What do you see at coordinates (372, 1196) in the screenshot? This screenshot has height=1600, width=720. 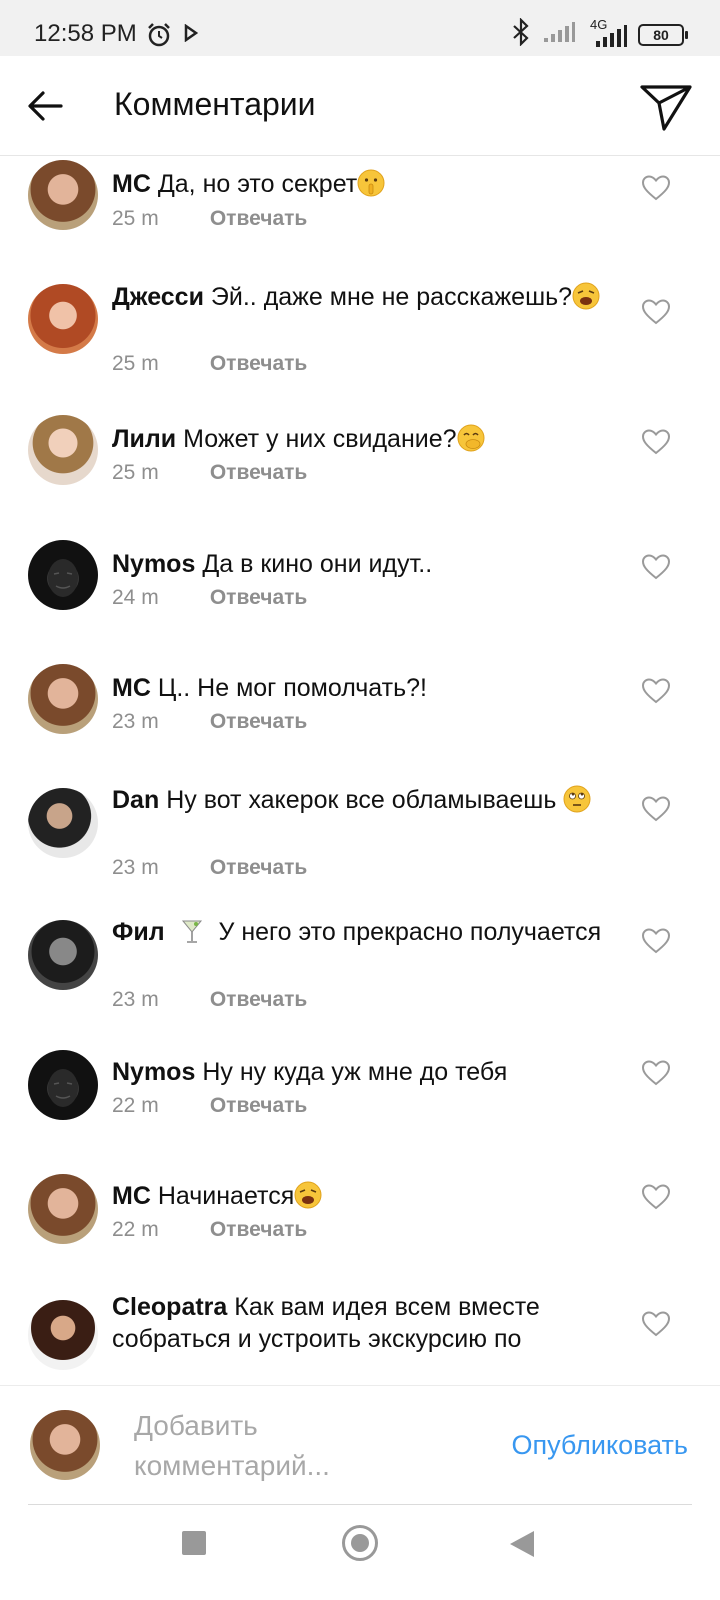 I see `comment-text: MC Начинается` at bounding box center [372, 1196].